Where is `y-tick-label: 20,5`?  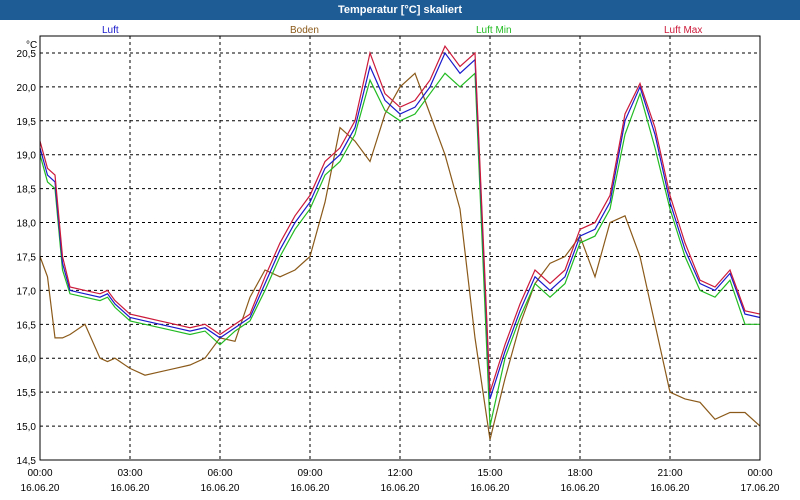 y-tick-label: 20,5 is located at coordinates (27, 54).